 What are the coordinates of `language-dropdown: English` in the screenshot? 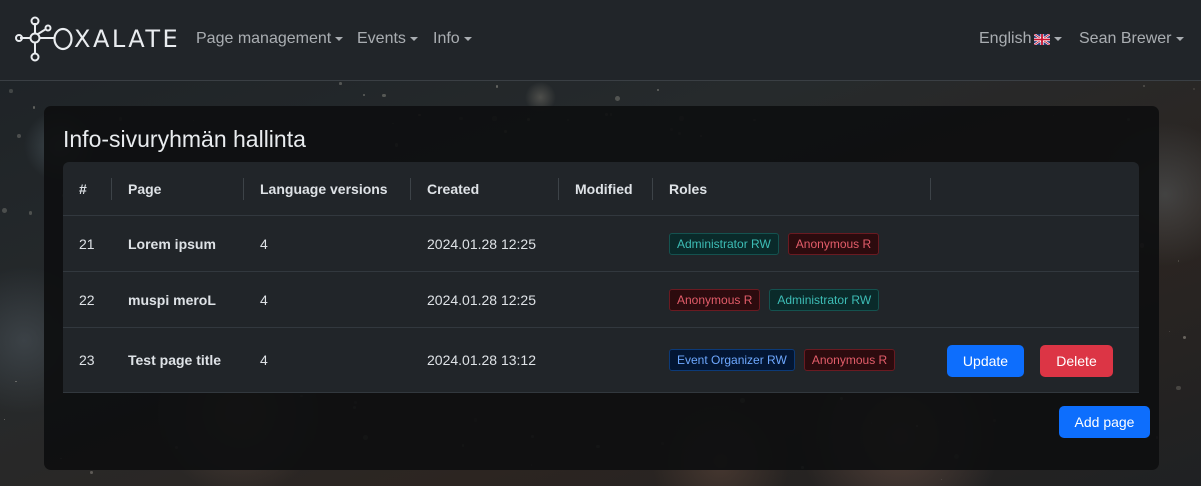 It's located at (1021, 39).